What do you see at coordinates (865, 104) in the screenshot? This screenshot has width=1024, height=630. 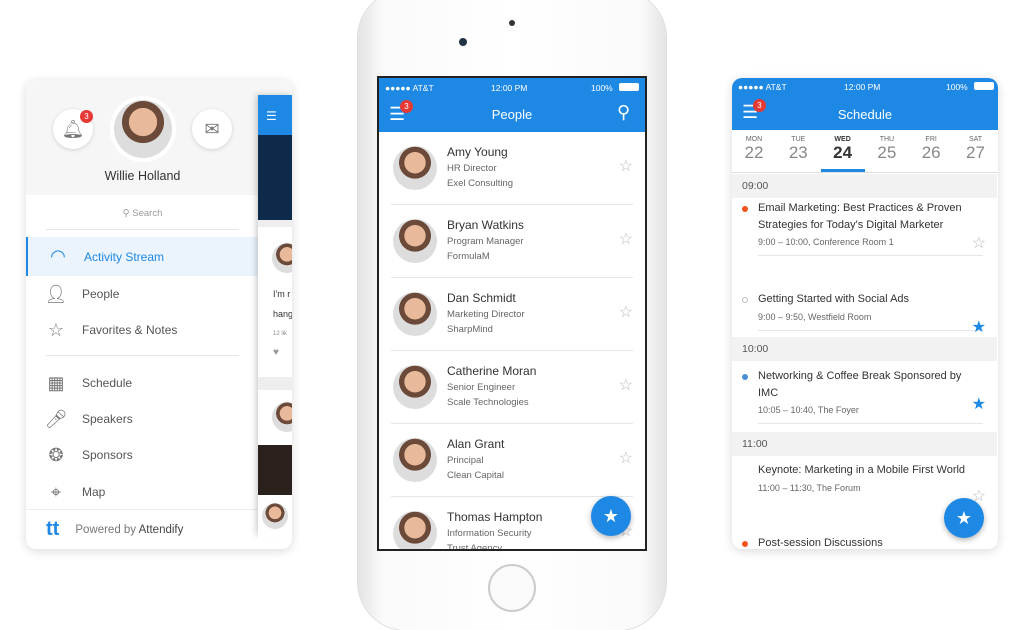 I see `nav-bar: ●●●●● AT&T 12:00 PM 100% ☰ 3 Schedule` at bounding box center [865, 104].